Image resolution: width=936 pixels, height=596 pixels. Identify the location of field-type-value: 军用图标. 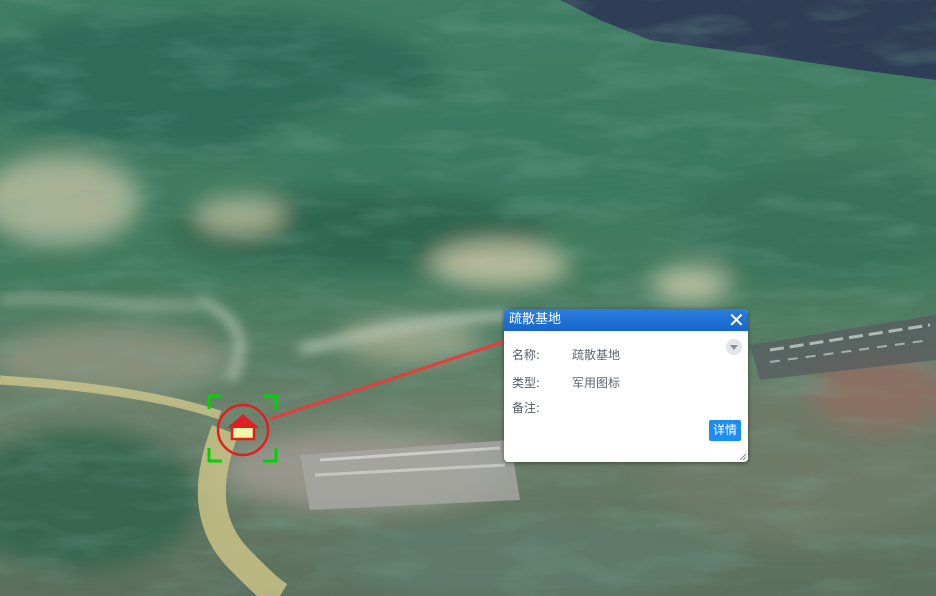
(596, 383).